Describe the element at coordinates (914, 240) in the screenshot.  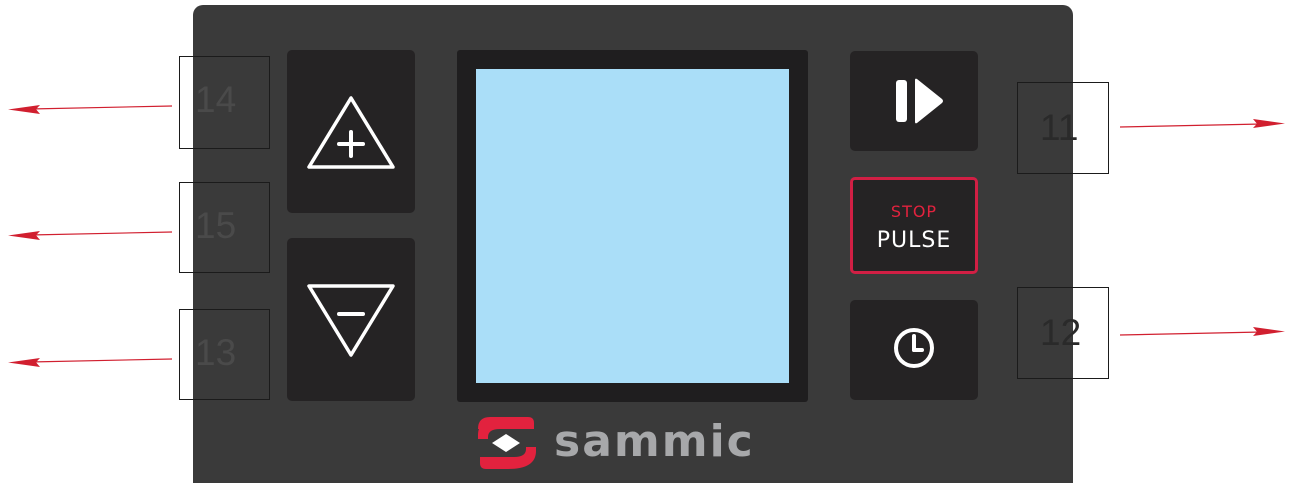
I see `pulse-label: PULSE` at that location.